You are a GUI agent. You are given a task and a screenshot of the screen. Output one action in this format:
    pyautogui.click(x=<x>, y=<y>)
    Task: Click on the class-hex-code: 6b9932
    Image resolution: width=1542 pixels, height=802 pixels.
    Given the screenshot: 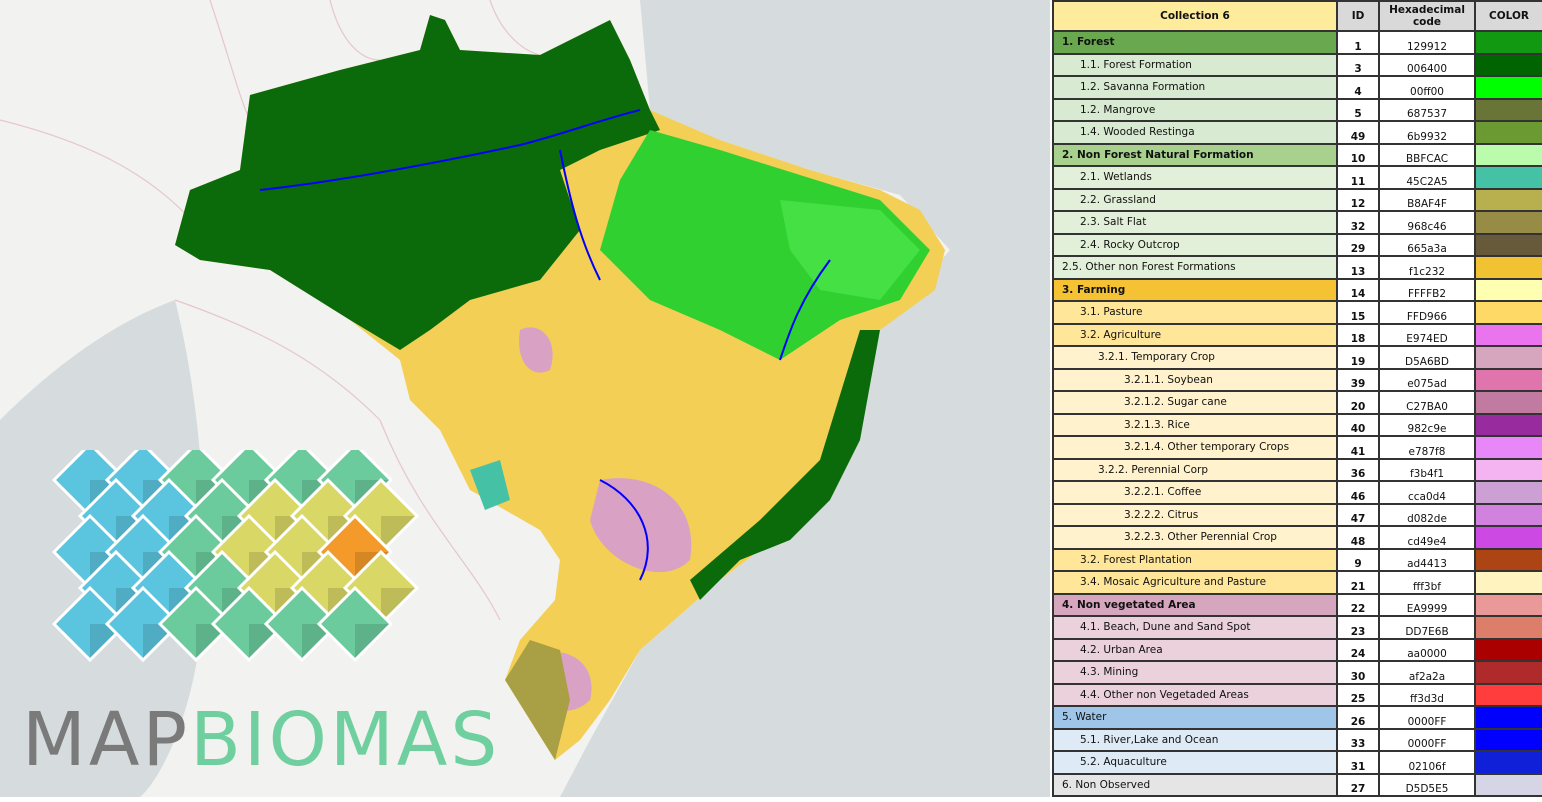 What is the action you would take?
    pyautogui.click(x=1427, y=132)
    